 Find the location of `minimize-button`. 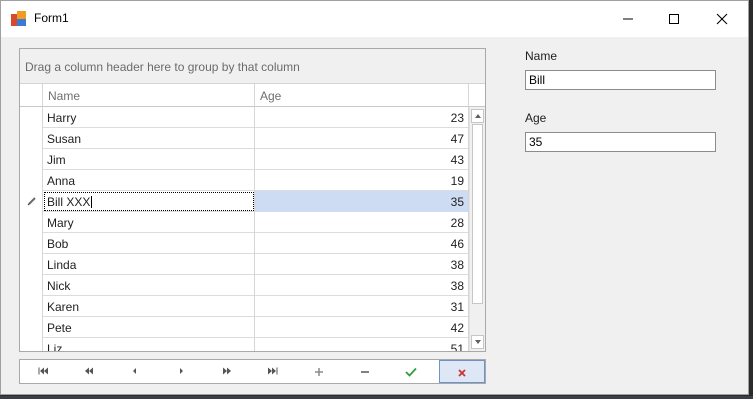

minimize-button is located at coordinates (628, 19).